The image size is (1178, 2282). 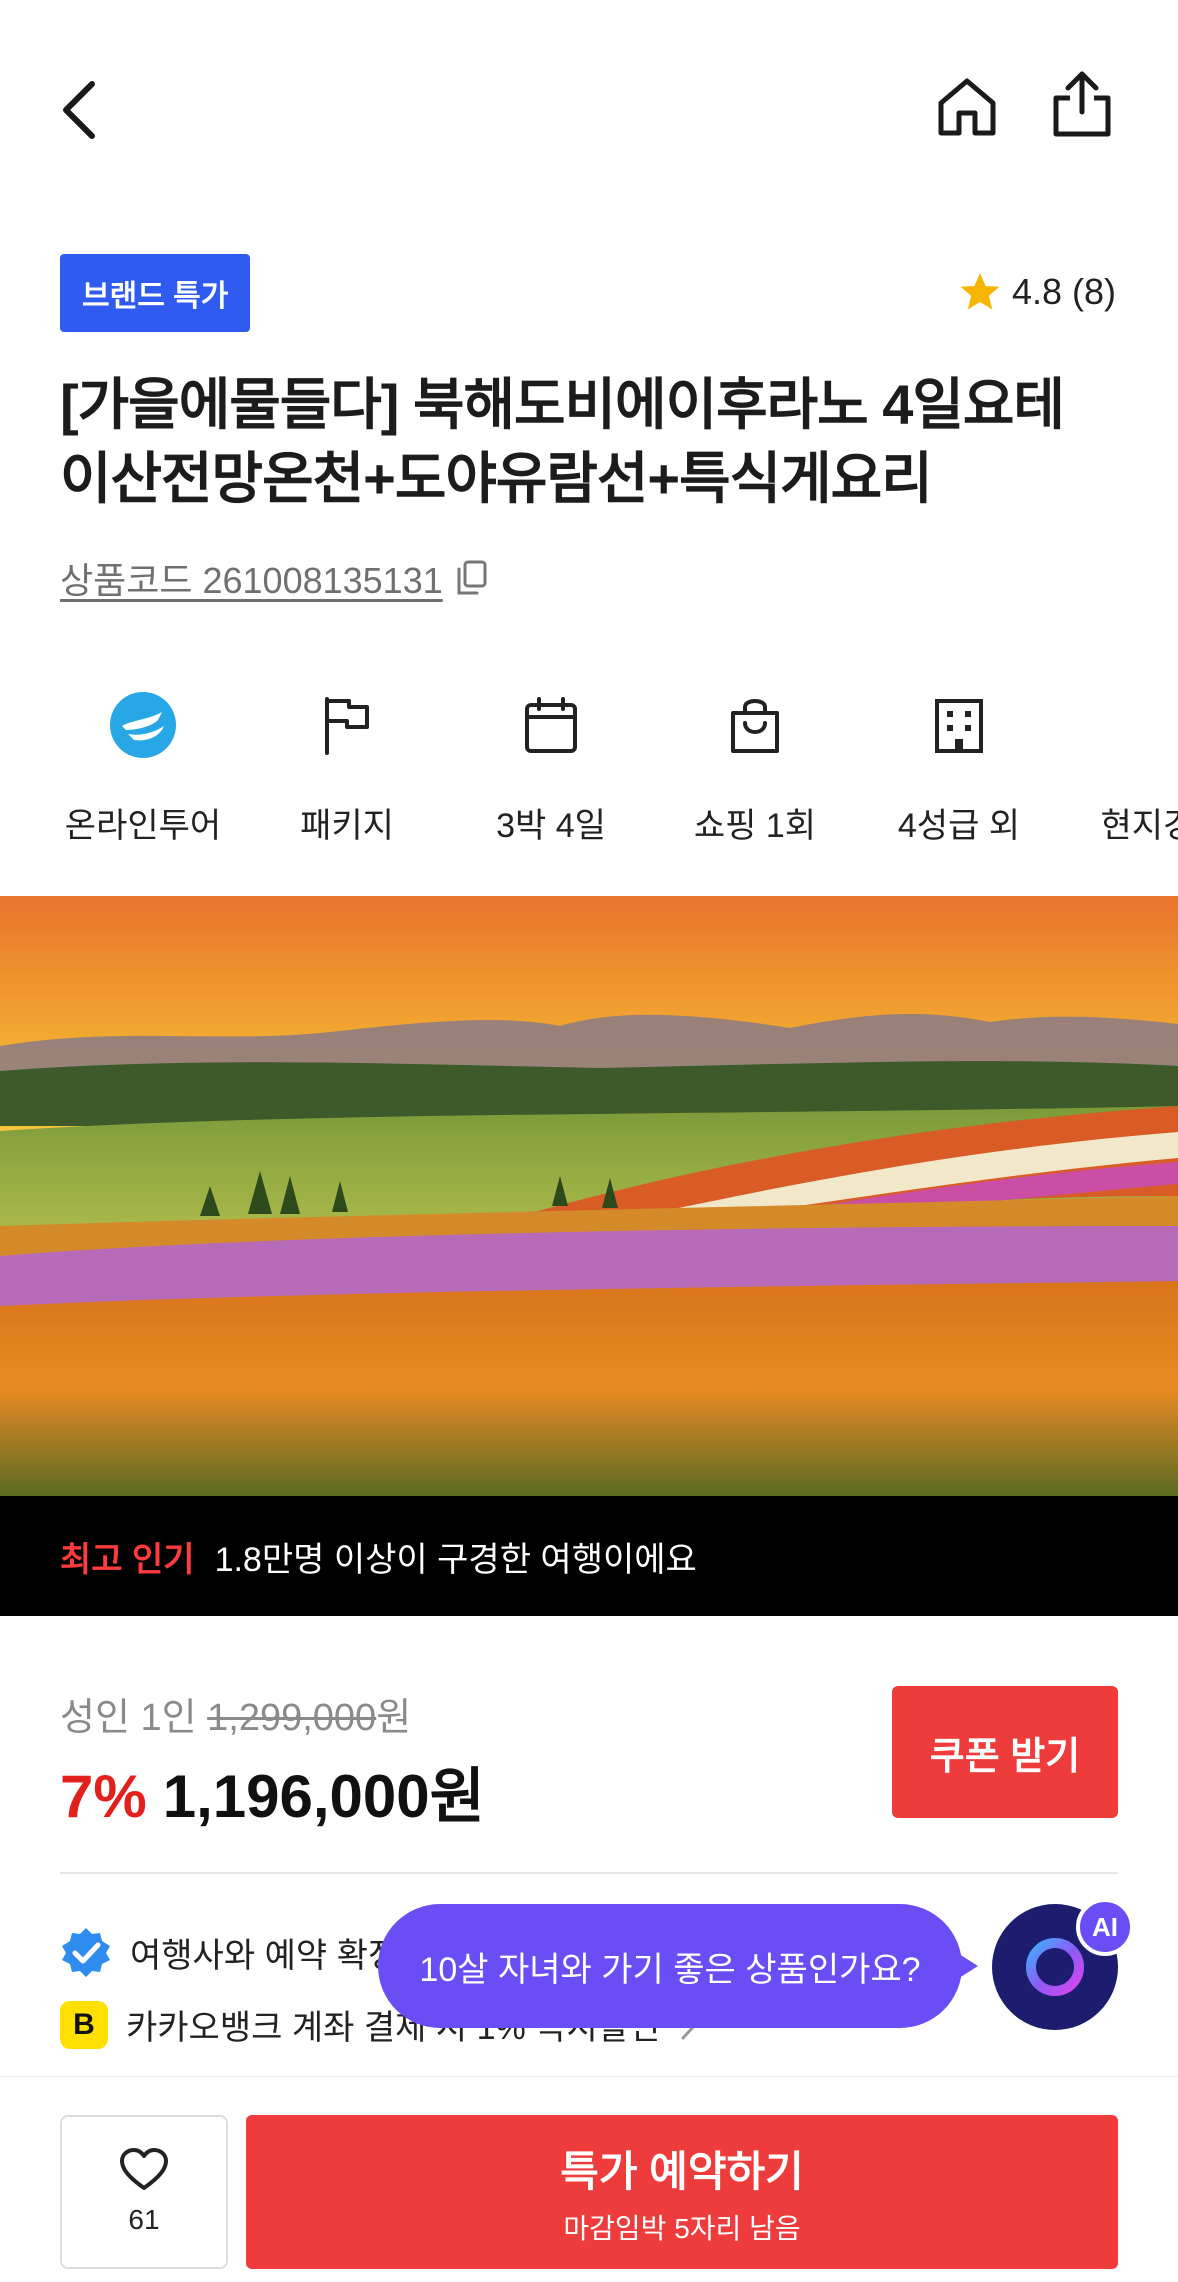 I want to click on product-code: 상품코드 261008135131, so click(x=274, y=578).